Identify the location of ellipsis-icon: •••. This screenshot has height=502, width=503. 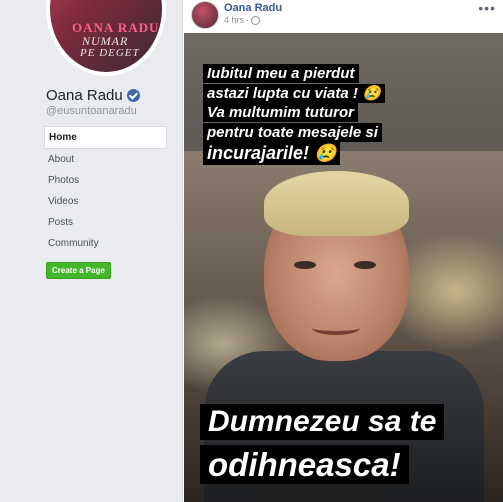
(487, 8).